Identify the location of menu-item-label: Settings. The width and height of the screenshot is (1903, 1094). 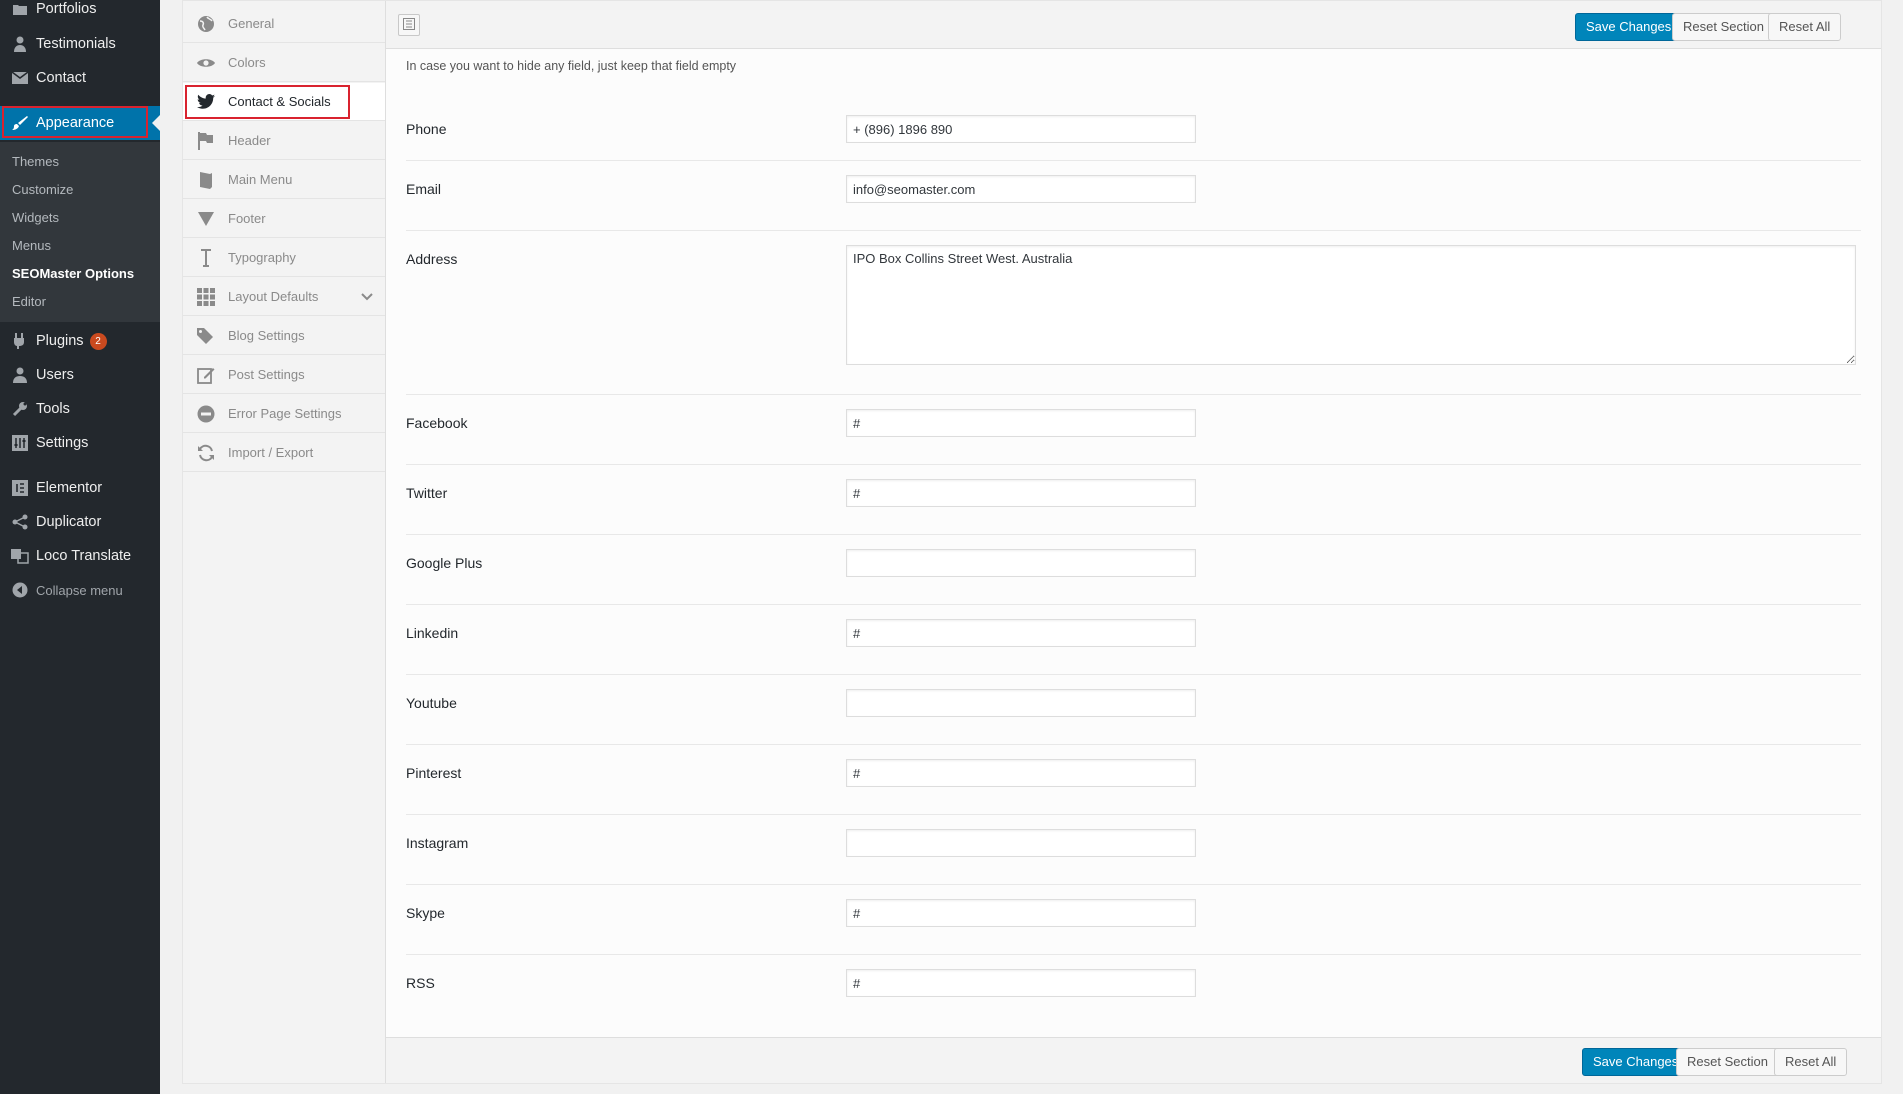
(62, 443).